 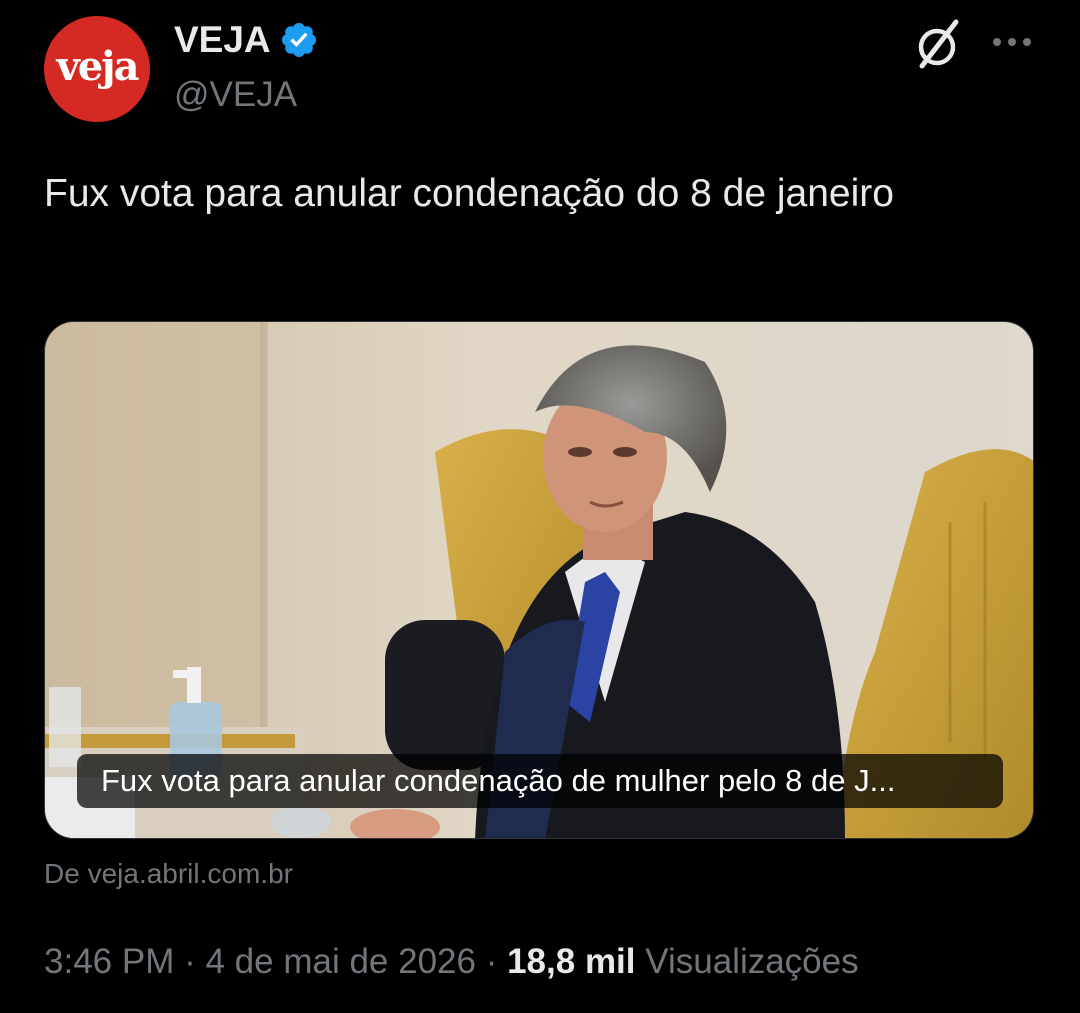 I want to click on views-label: Visualizações, so click(x=752, y=961).